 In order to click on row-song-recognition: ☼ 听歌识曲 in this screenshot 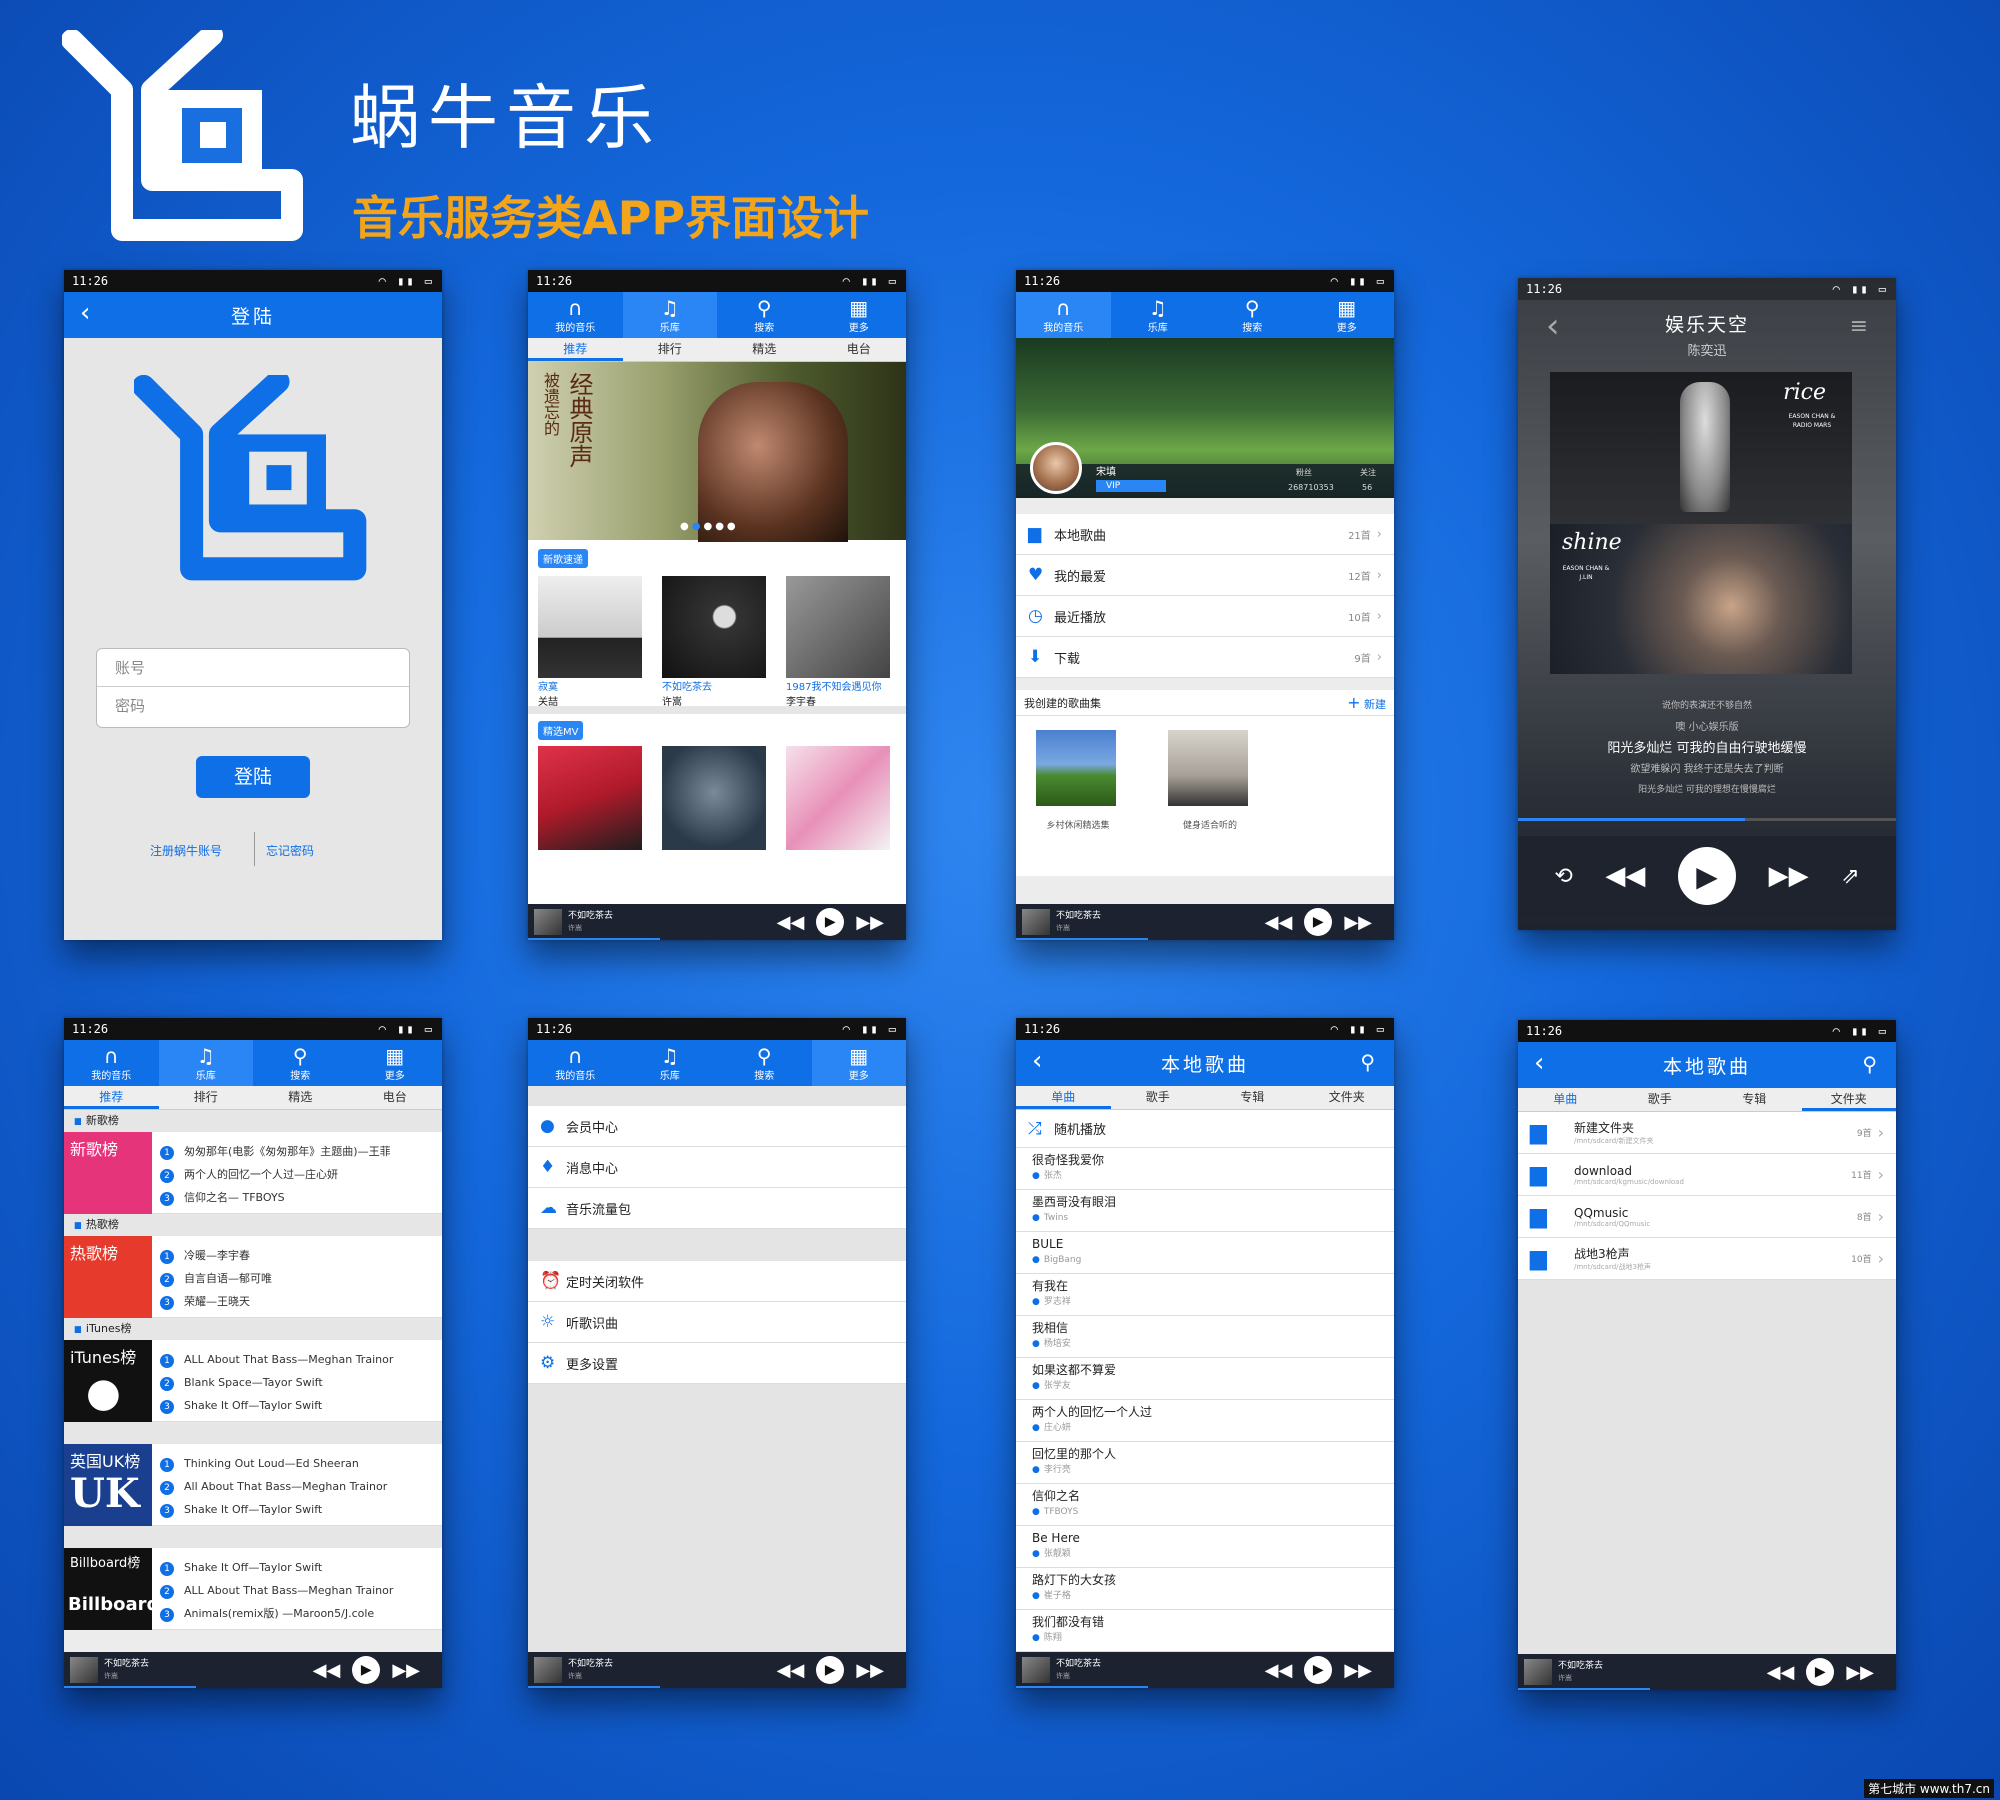, I will do `click(717, 1322)`.